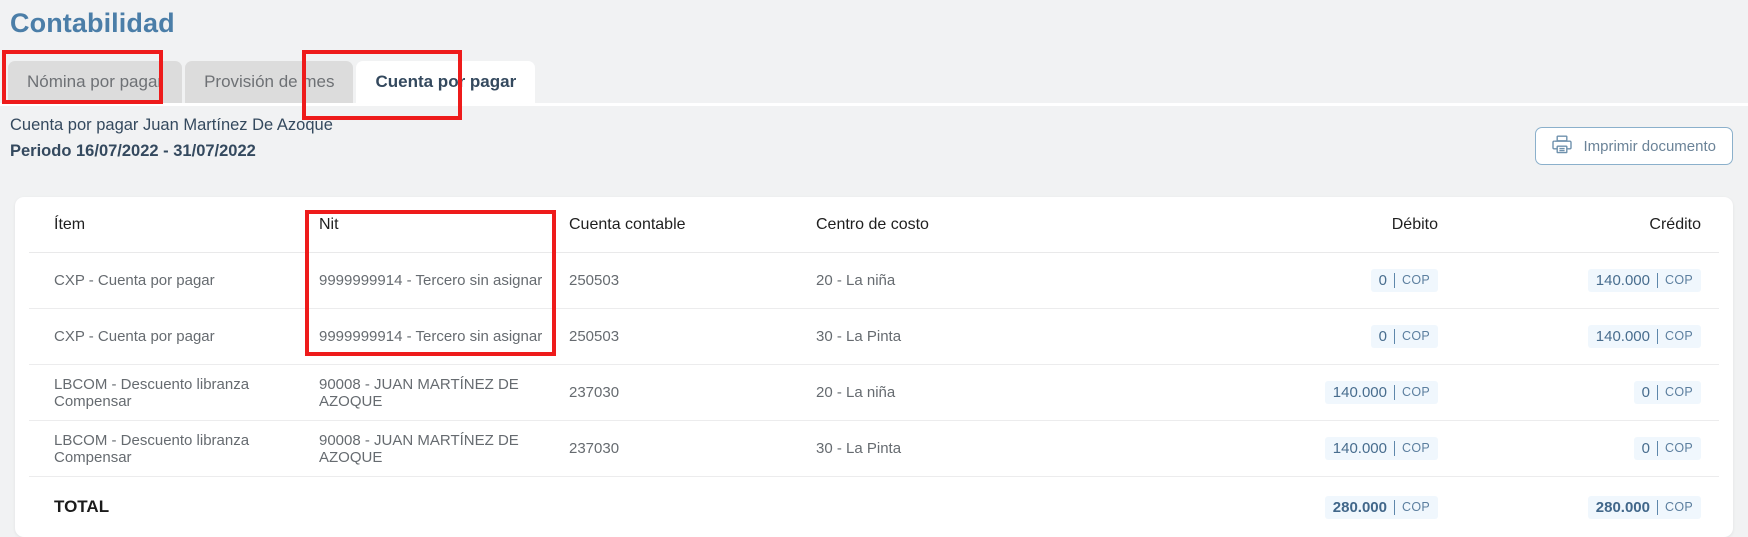  I want to click on page-title: Contabilidad, so click(92, 23).